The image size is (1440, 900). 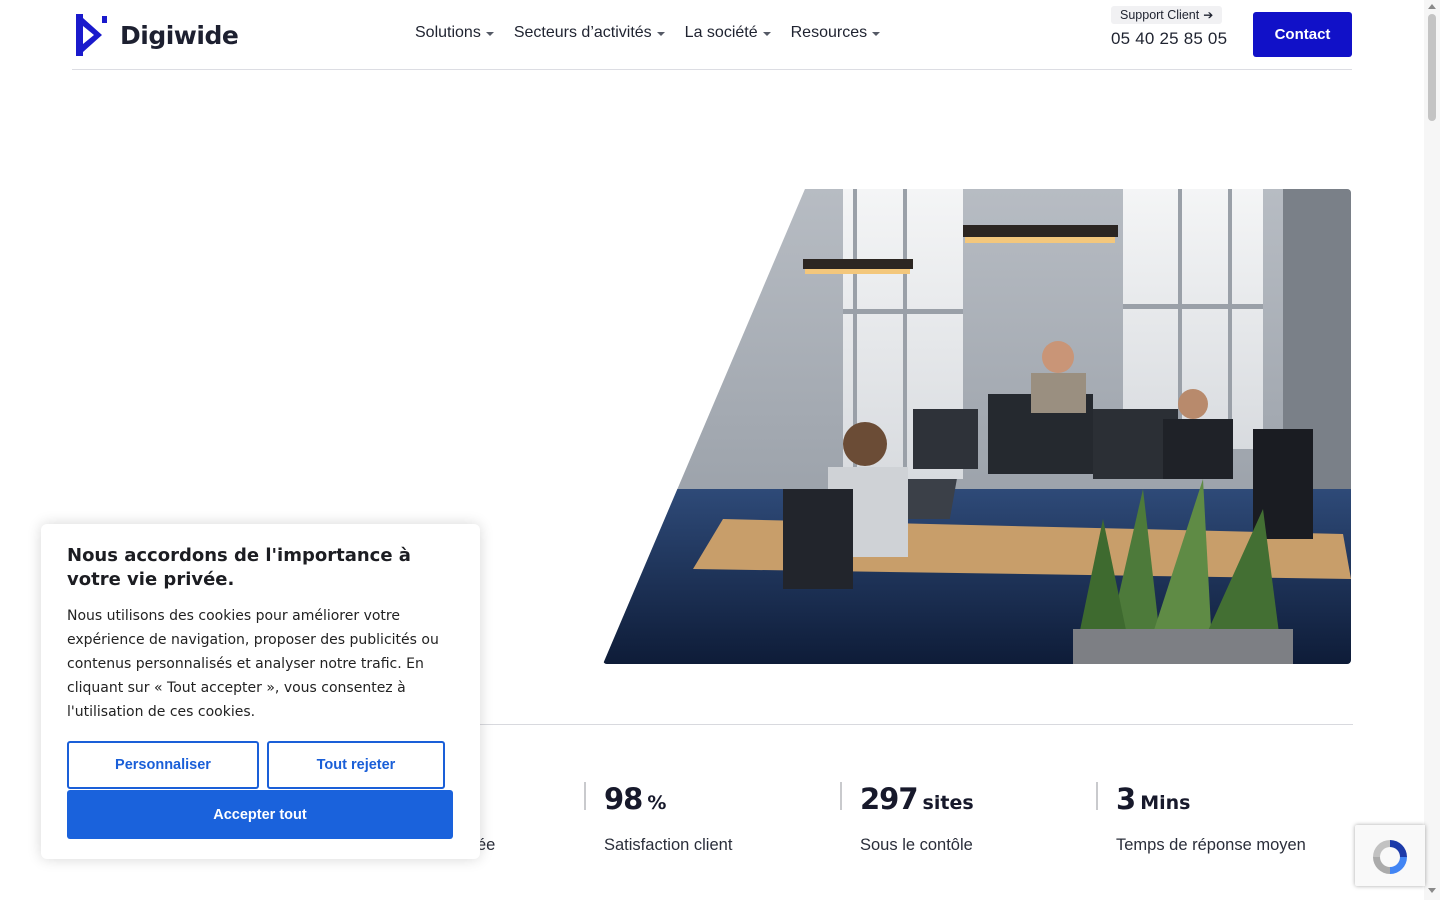 I want to click on stat-value: 297 sites, so click(x=917, y=799).